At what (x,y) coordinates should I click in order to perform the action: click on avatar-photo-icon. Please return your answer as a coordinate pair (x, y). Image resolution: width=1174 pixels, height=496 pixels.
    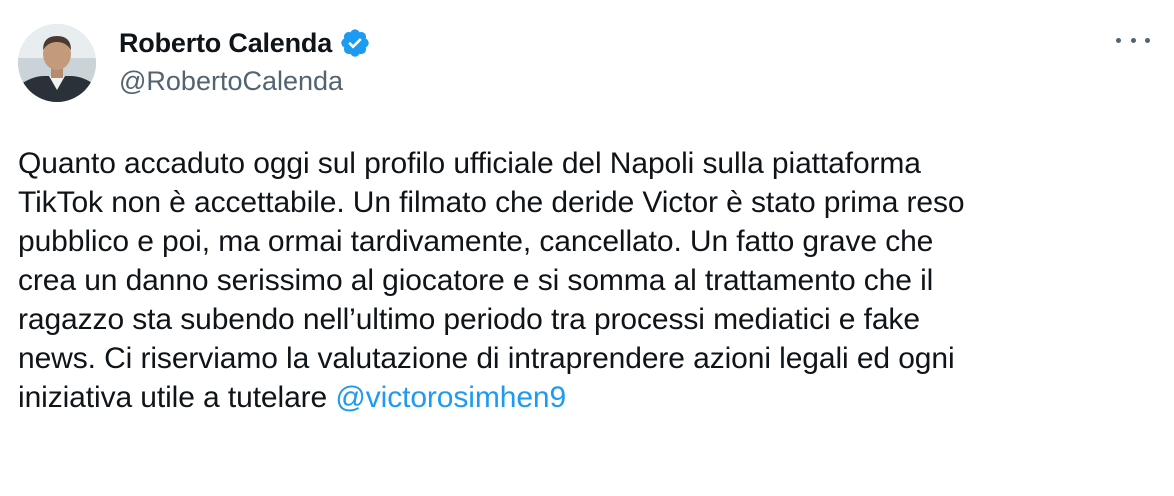
    Looking at the image, I should click on (57, 63).